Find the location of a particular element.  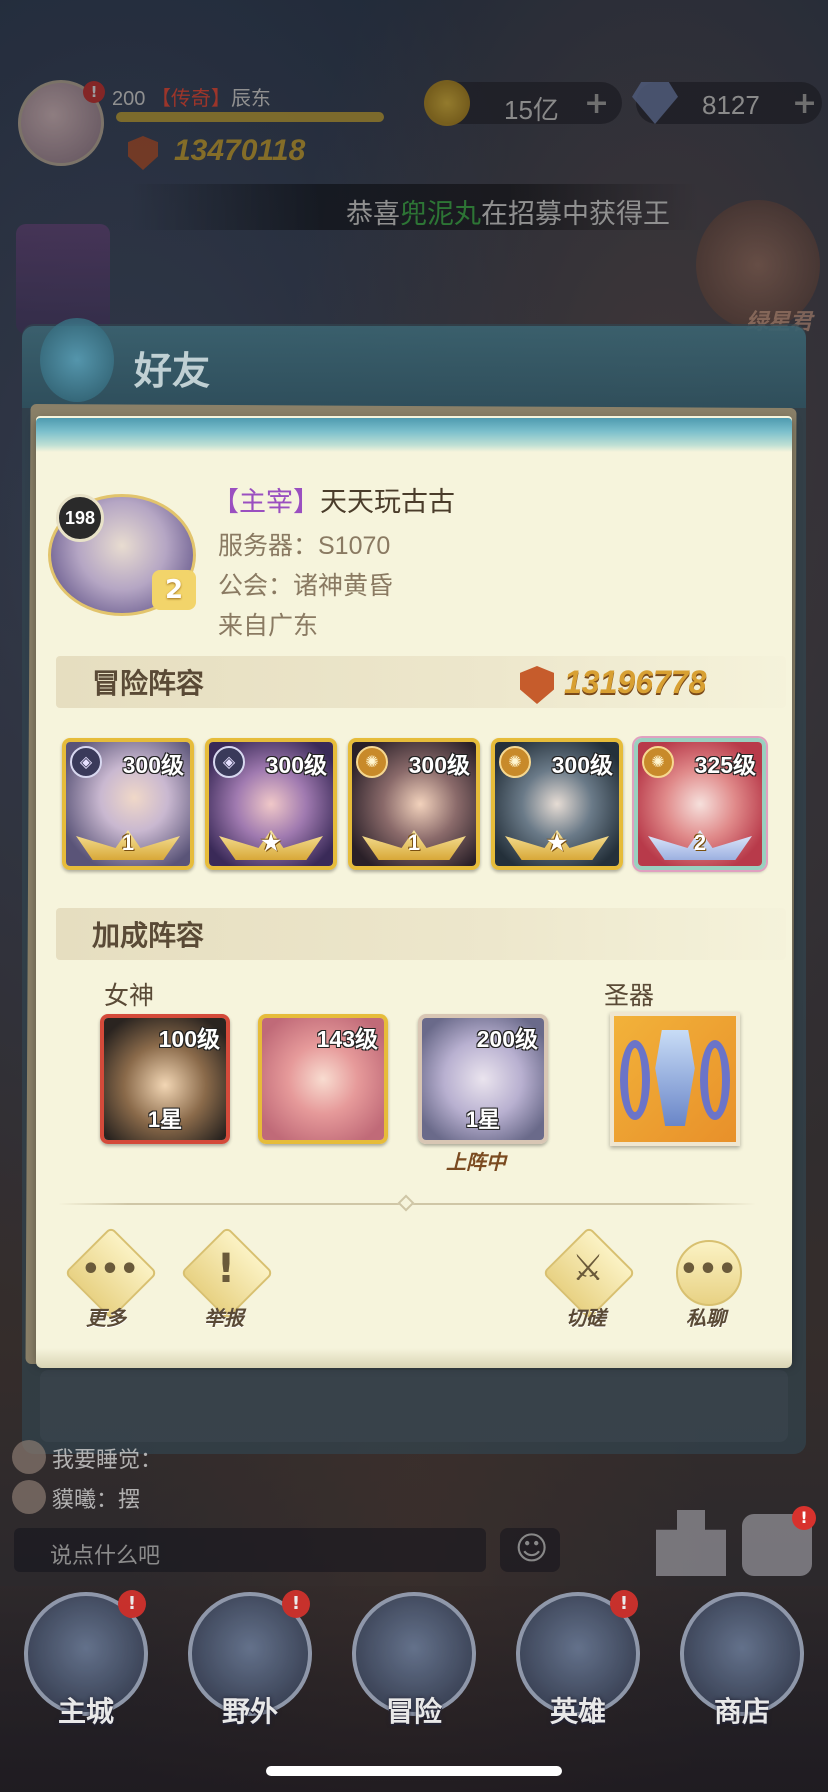

profile-location: 来自广东 is located at coordinates (268, 626).